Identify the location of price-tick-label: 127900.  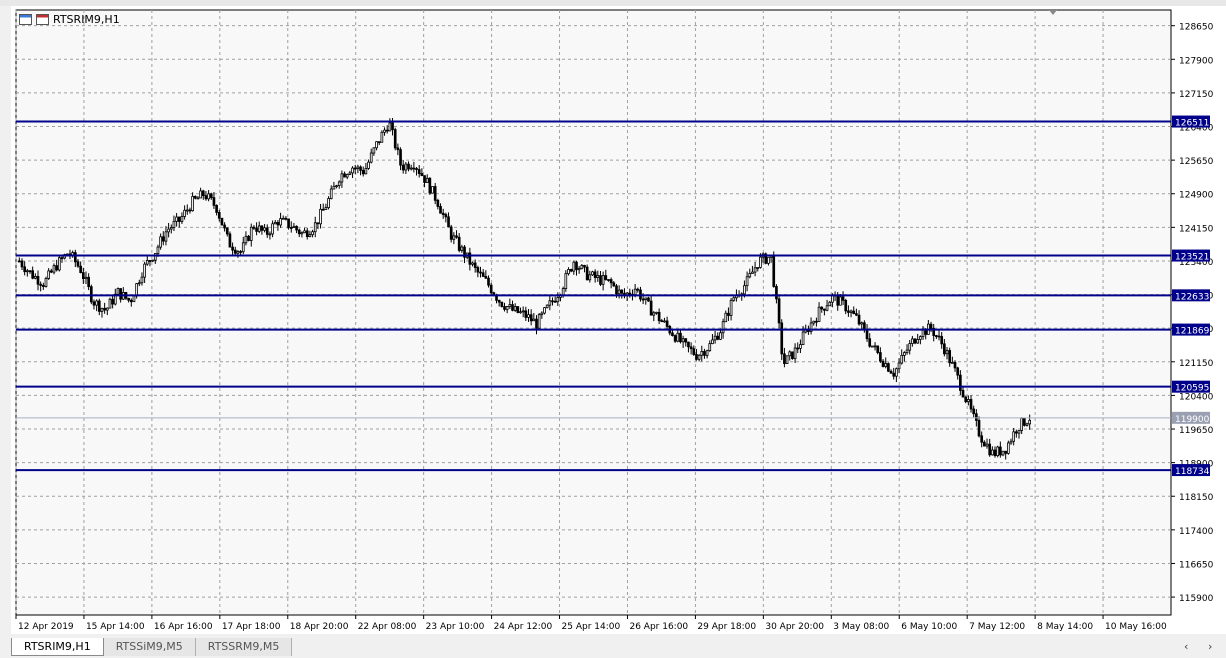
(1196, 61).